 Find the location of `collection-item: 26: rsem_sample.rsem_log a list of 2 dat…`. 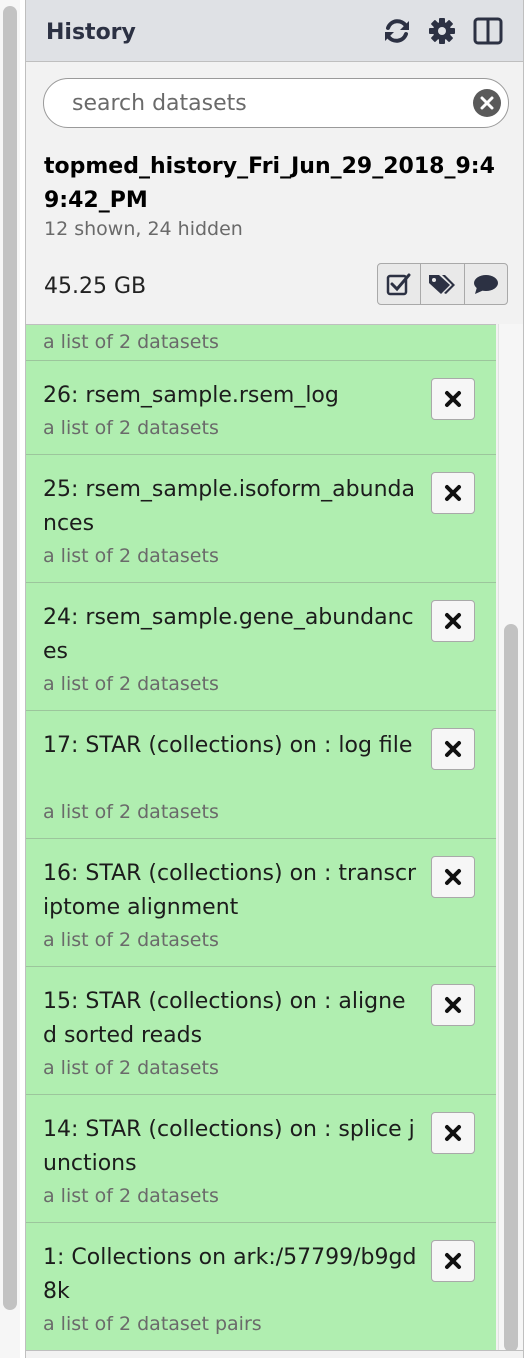

collection-item: 26: rsem_sample.rsem_log a list of 2 dat… is located at coordinates (261, 408).